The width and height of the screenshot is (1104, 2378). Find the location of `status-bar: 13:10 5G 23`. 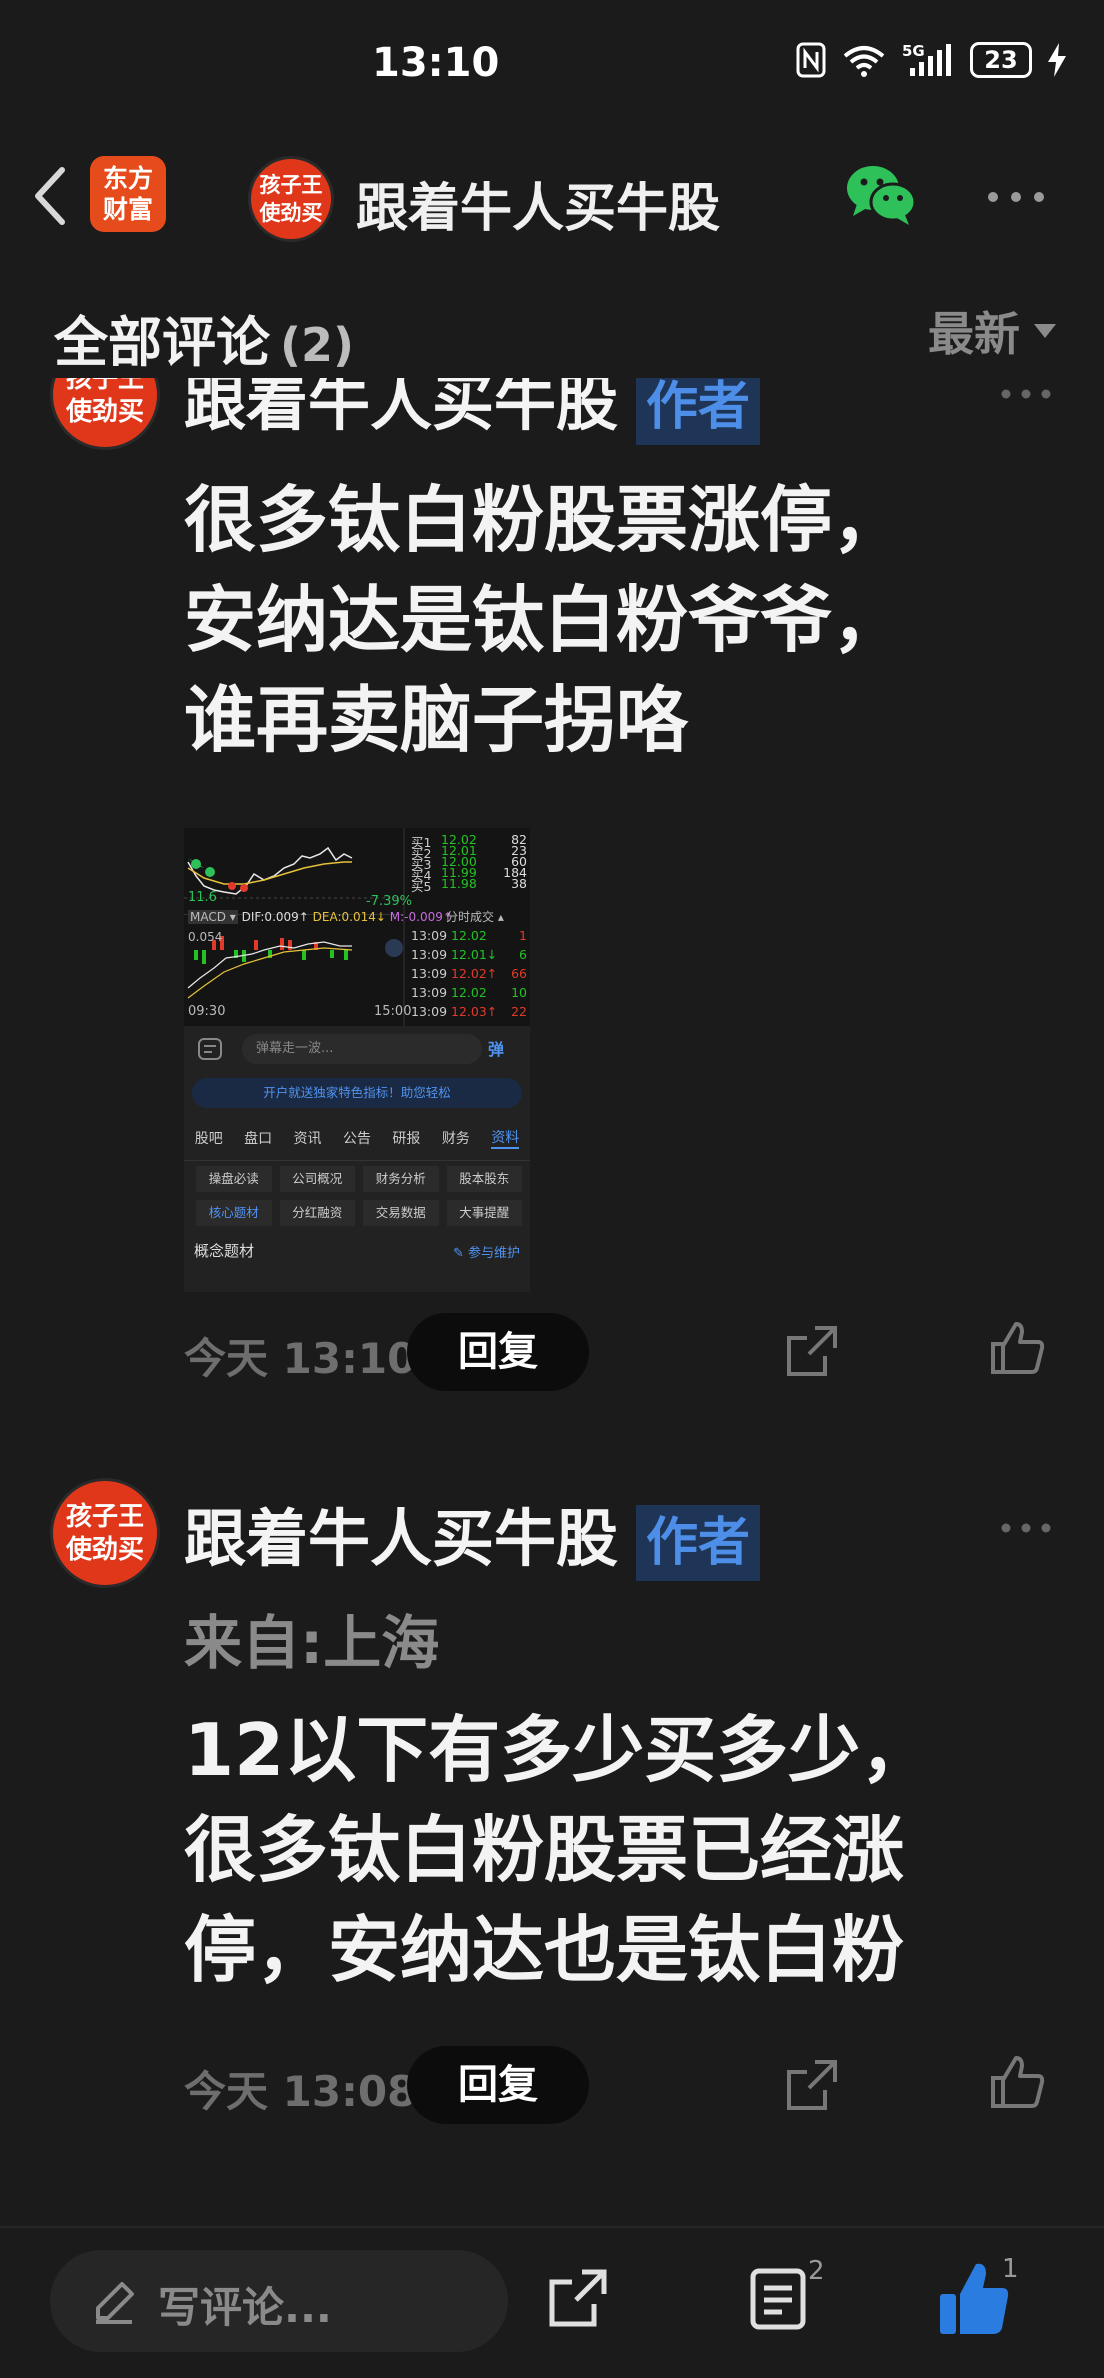

status-bar: 13:10 5G 23 is located at coordinates (552, 65).